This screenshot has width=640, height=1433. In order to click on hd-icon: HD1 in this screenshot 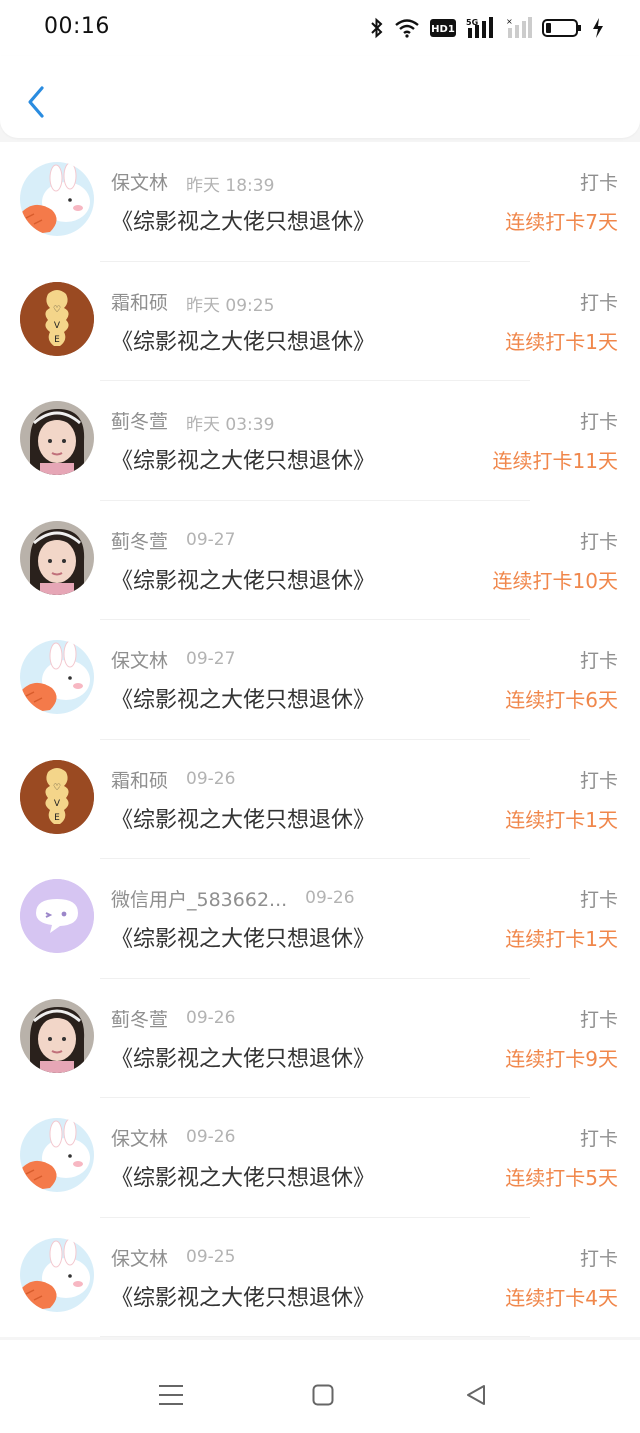, I will do `click(443, 28)`.